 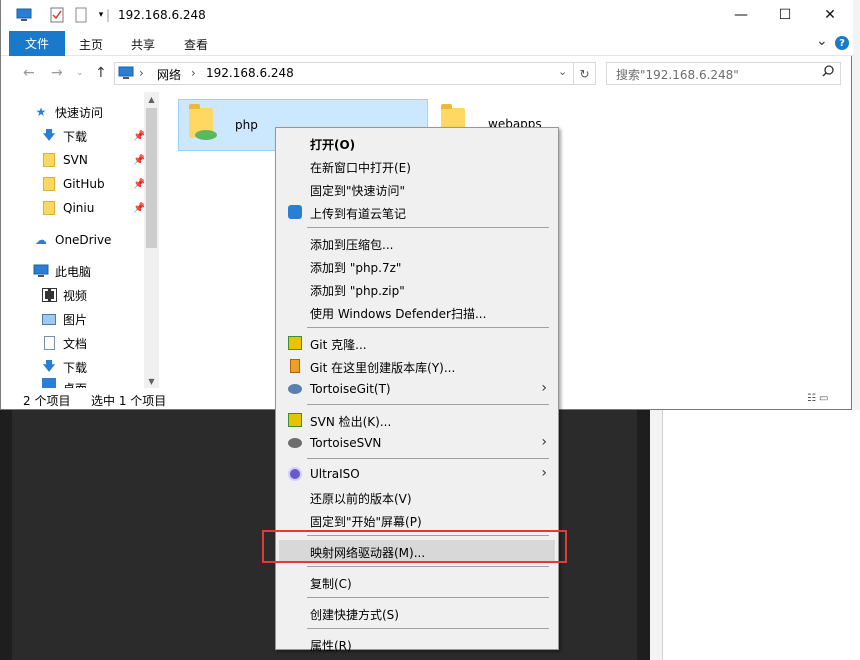 I want to click on menu-item-18: 还原以前的版本(V), so click(x=417, y=497).